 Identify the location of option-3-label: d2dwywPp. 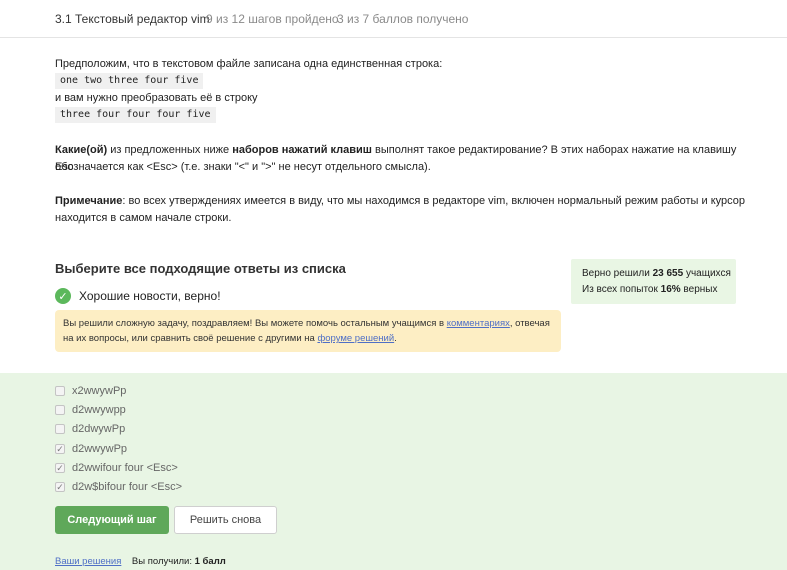
(99, 429).